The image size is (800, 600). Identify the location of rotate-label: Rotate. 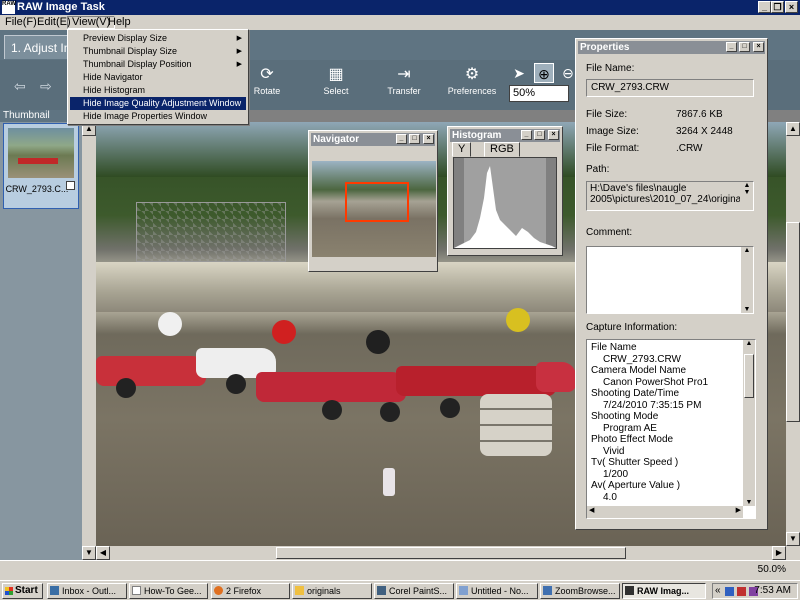
(267, 91).